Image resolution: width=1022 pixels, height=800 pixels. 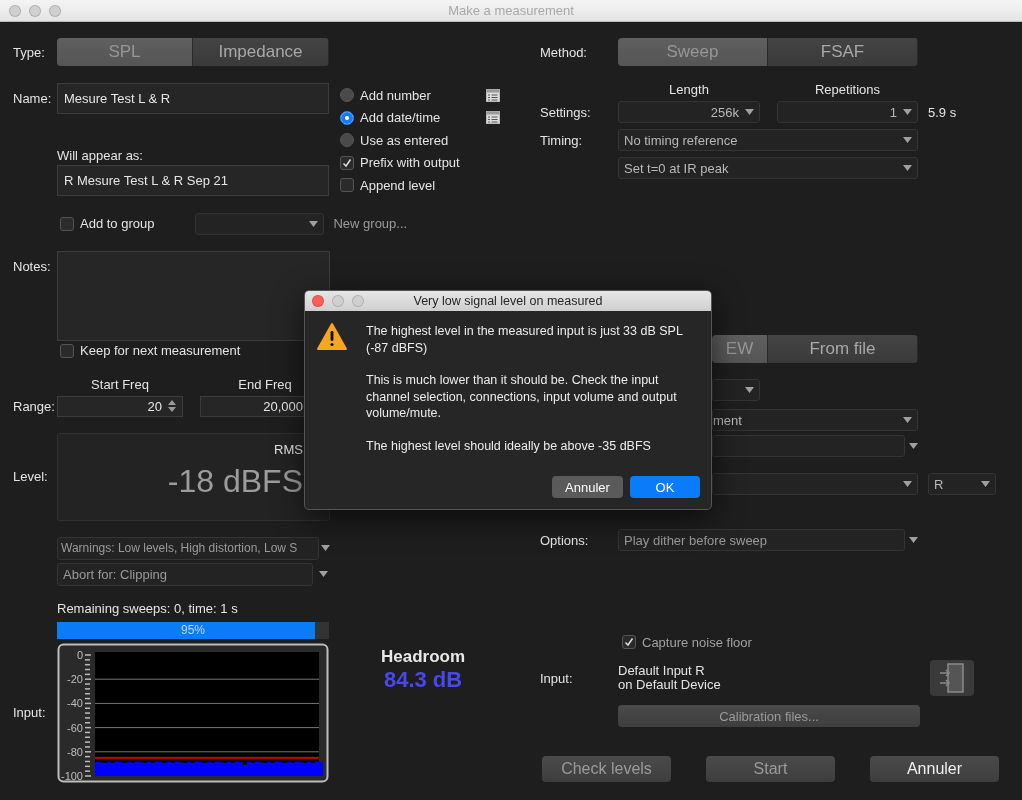 I want to click on field-caption: Will appear as:, so click(x=100, y=156).